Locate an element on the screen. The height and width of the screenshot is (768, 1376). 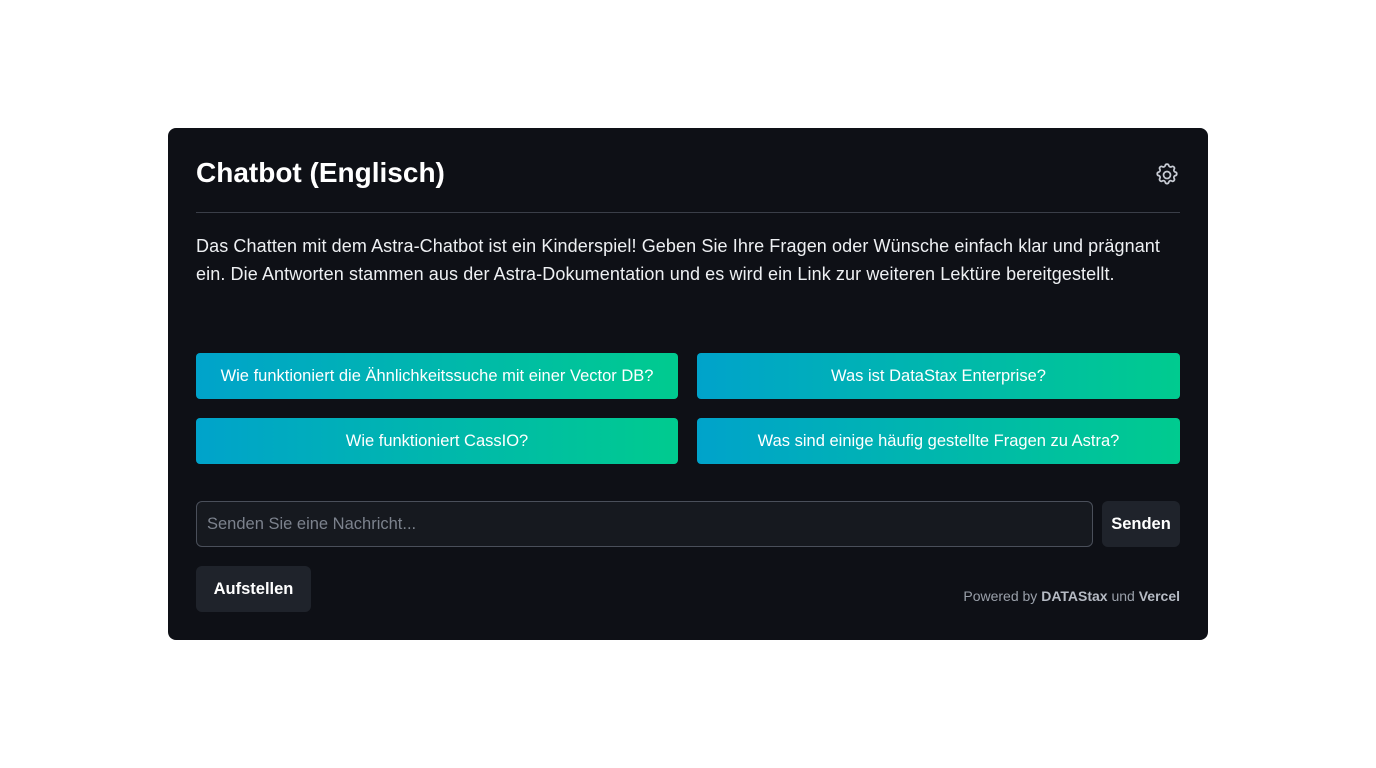
suggestion-button-datastax-enterprise: Was ist DataStax Enterprise? is located at coordinates (938, 376).